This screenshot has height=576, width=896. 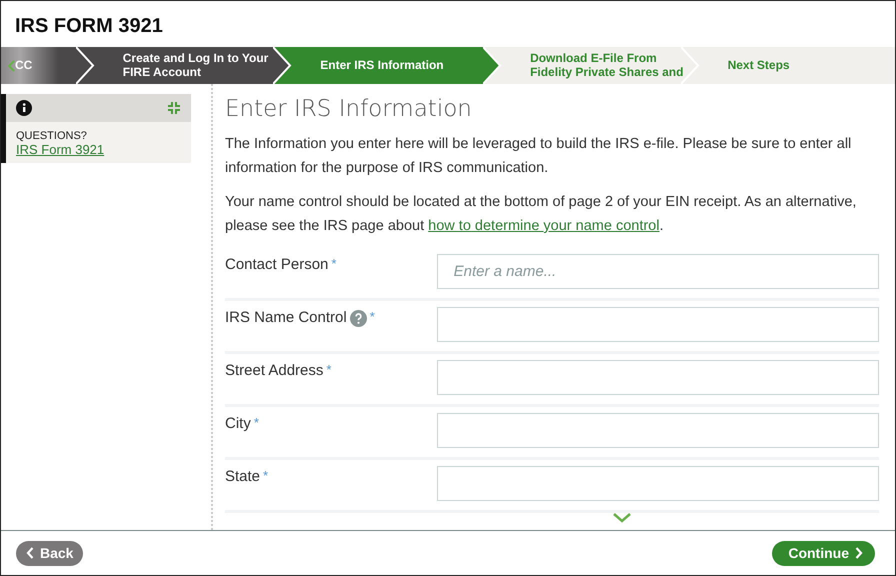 What do you see at coordinates (276, 264) in the screenshot?
I see `field-label: Contact Person` at bounding box center [276, 264].